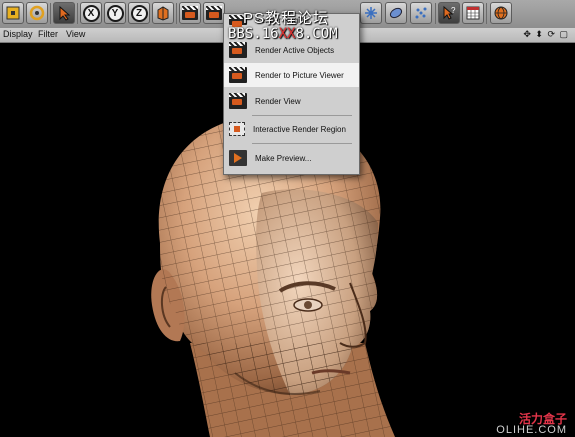 The width and height of the screenshot is (575, 437). I want to click on scale-tool-icon, so click(13, 13).